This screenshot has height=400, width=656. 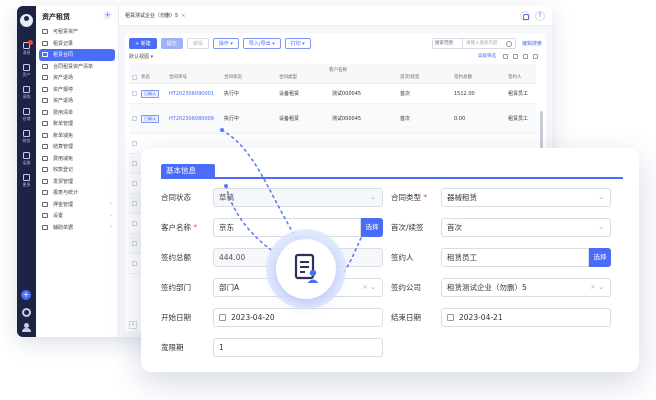 I want to click on column-header: 首次/续签, so click(x=427, y=77).